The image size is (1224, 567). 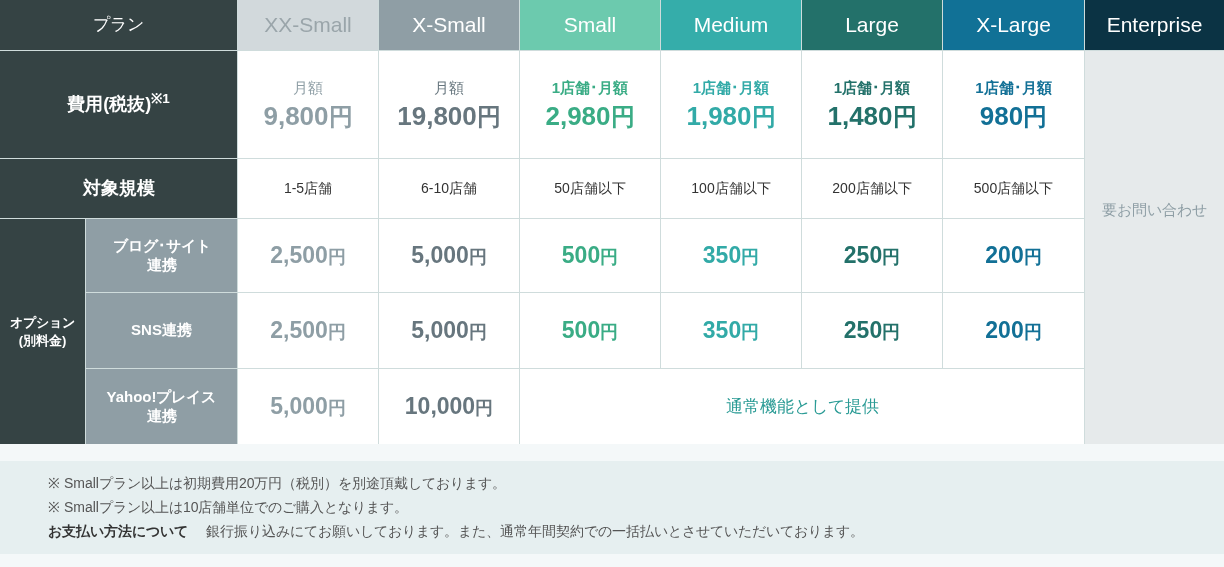 I want to click on plan-header: X-Small, so click(x=449, y=25).